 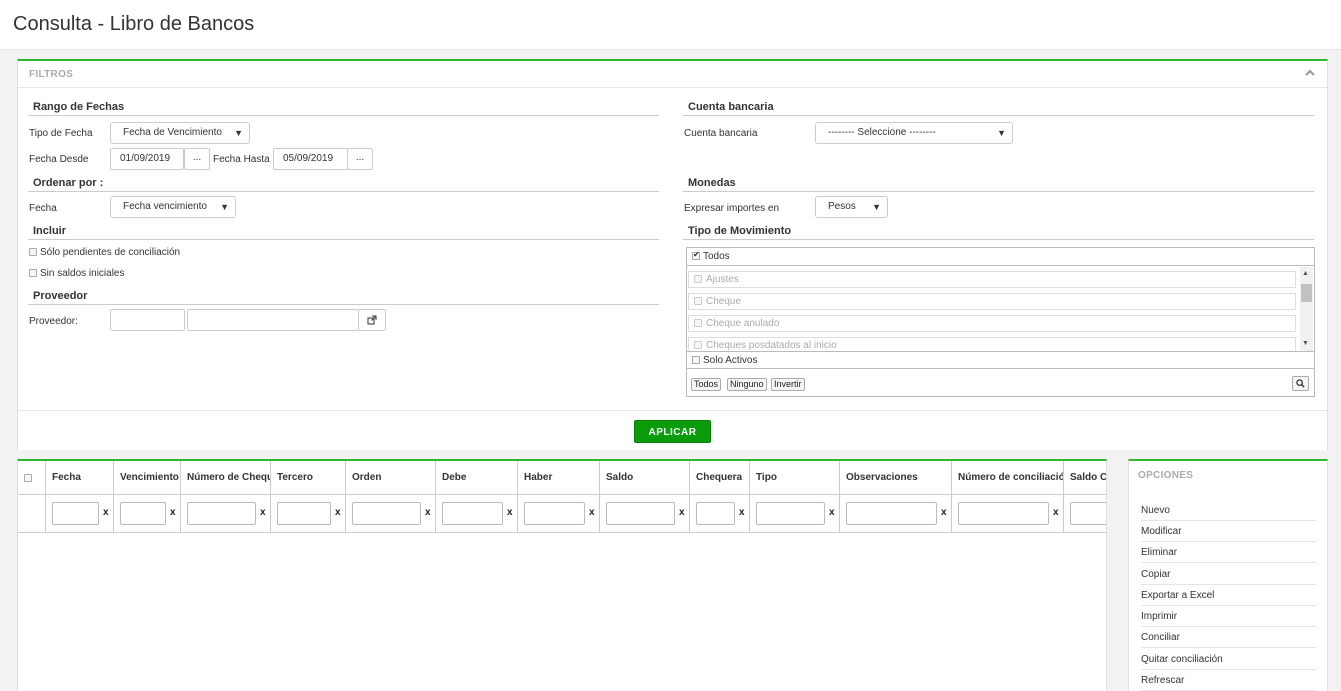 What do you see at coordinates (1306, 293) in the screenshot?
I see `scrollbar-thumb` at bounding box center [1306, 293].